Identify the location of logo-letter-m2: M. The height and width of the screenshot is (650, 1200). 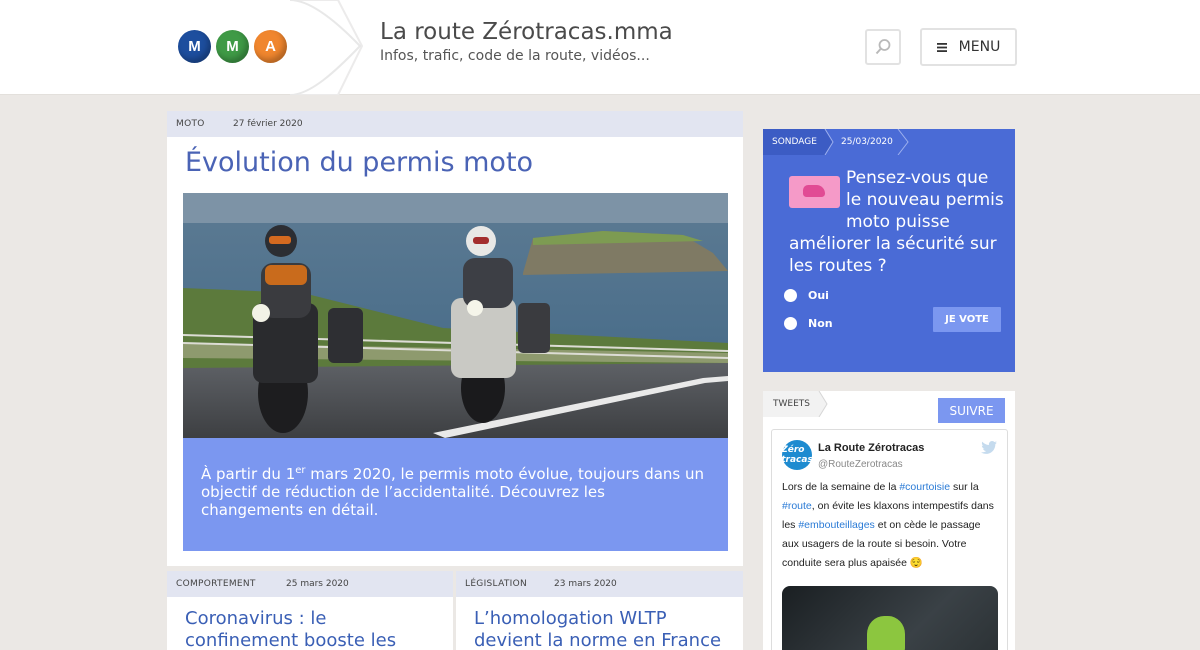
(232, 46).